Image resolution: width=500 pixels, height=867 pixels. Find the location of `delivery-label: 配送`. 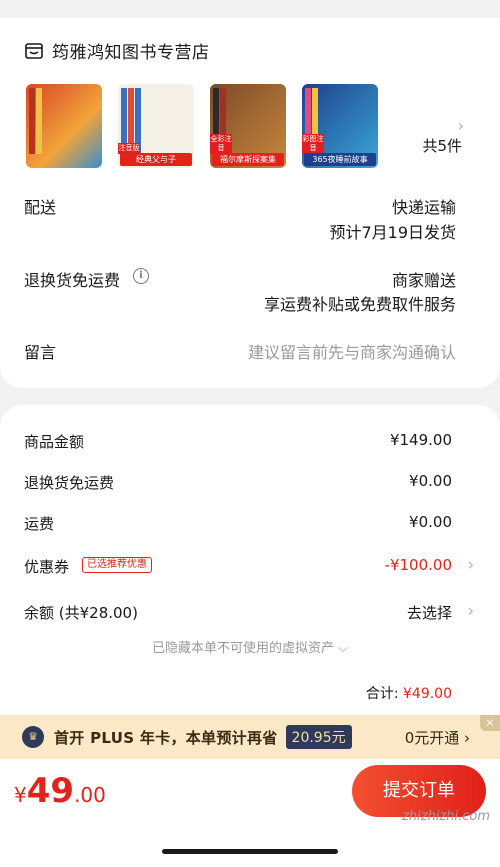

delivery-label: 配送 is located at coordinates (40, 207).